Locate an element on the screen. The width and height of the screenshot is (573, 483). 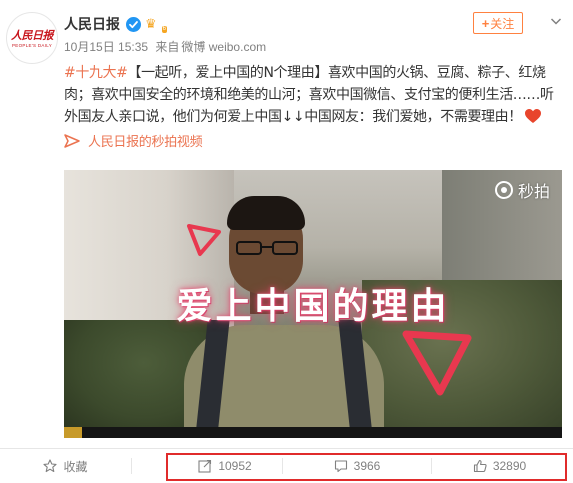
post-meta: 10月15日 15:35 来自 微博 weibo.com is located at coordinates (165, 46).